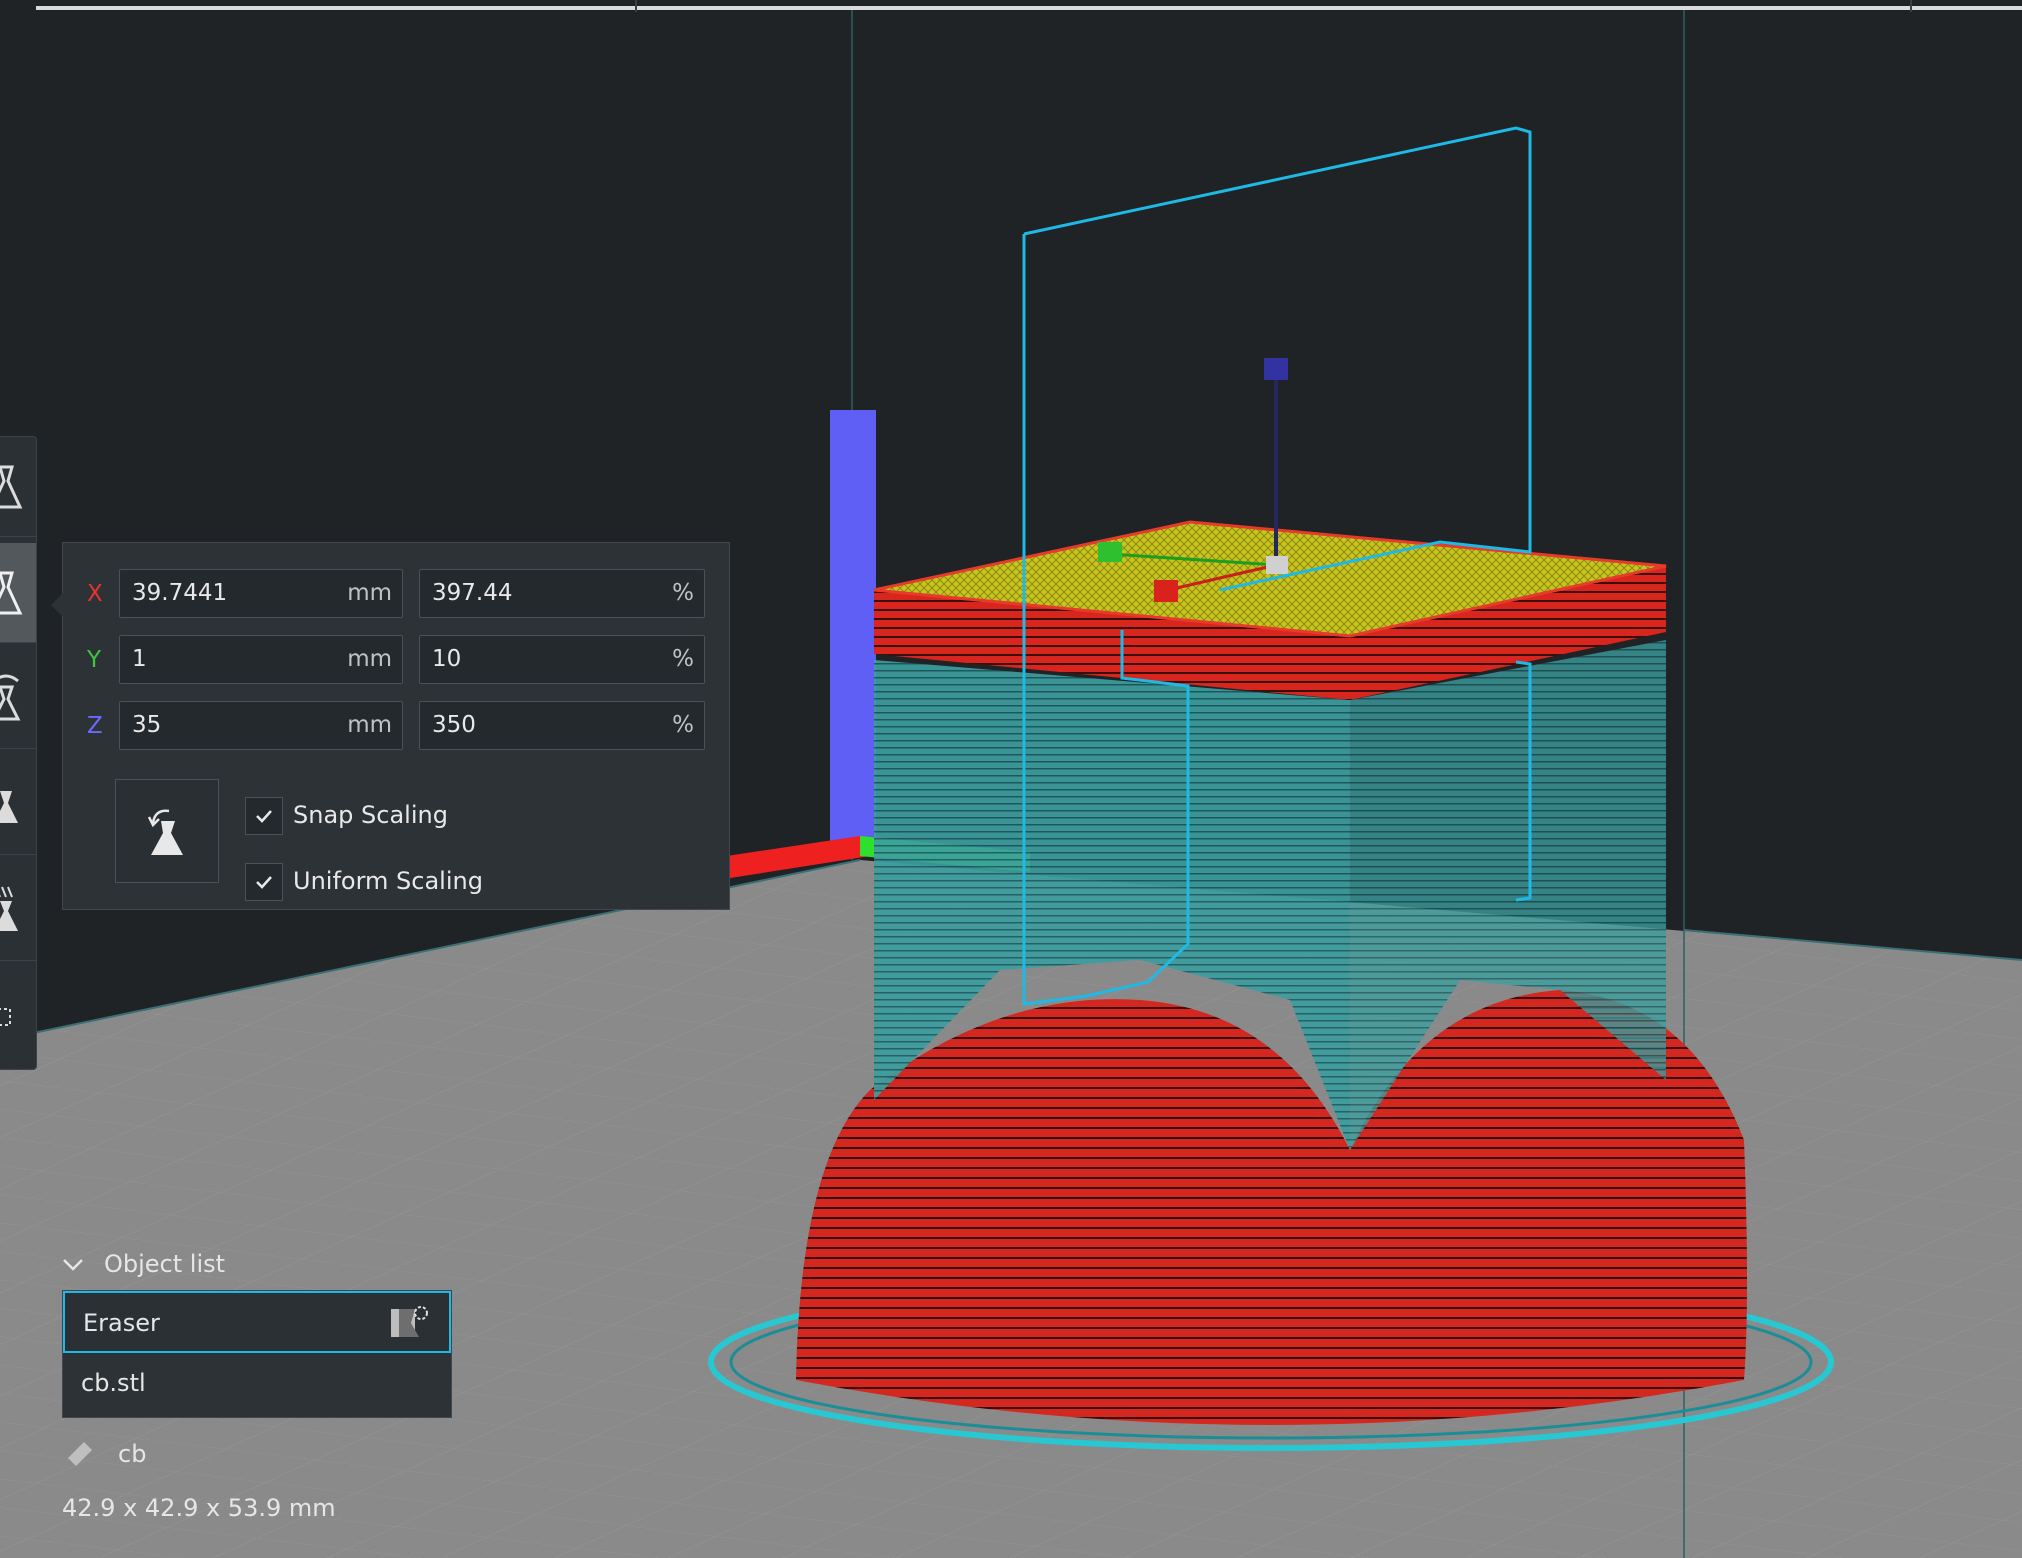 The width and height of the screenshot is (2022, 1558). What do you see at coordinates (853, 630) in the screenshot?
I see `z-axis-bar` at bounding box center [853, 630].